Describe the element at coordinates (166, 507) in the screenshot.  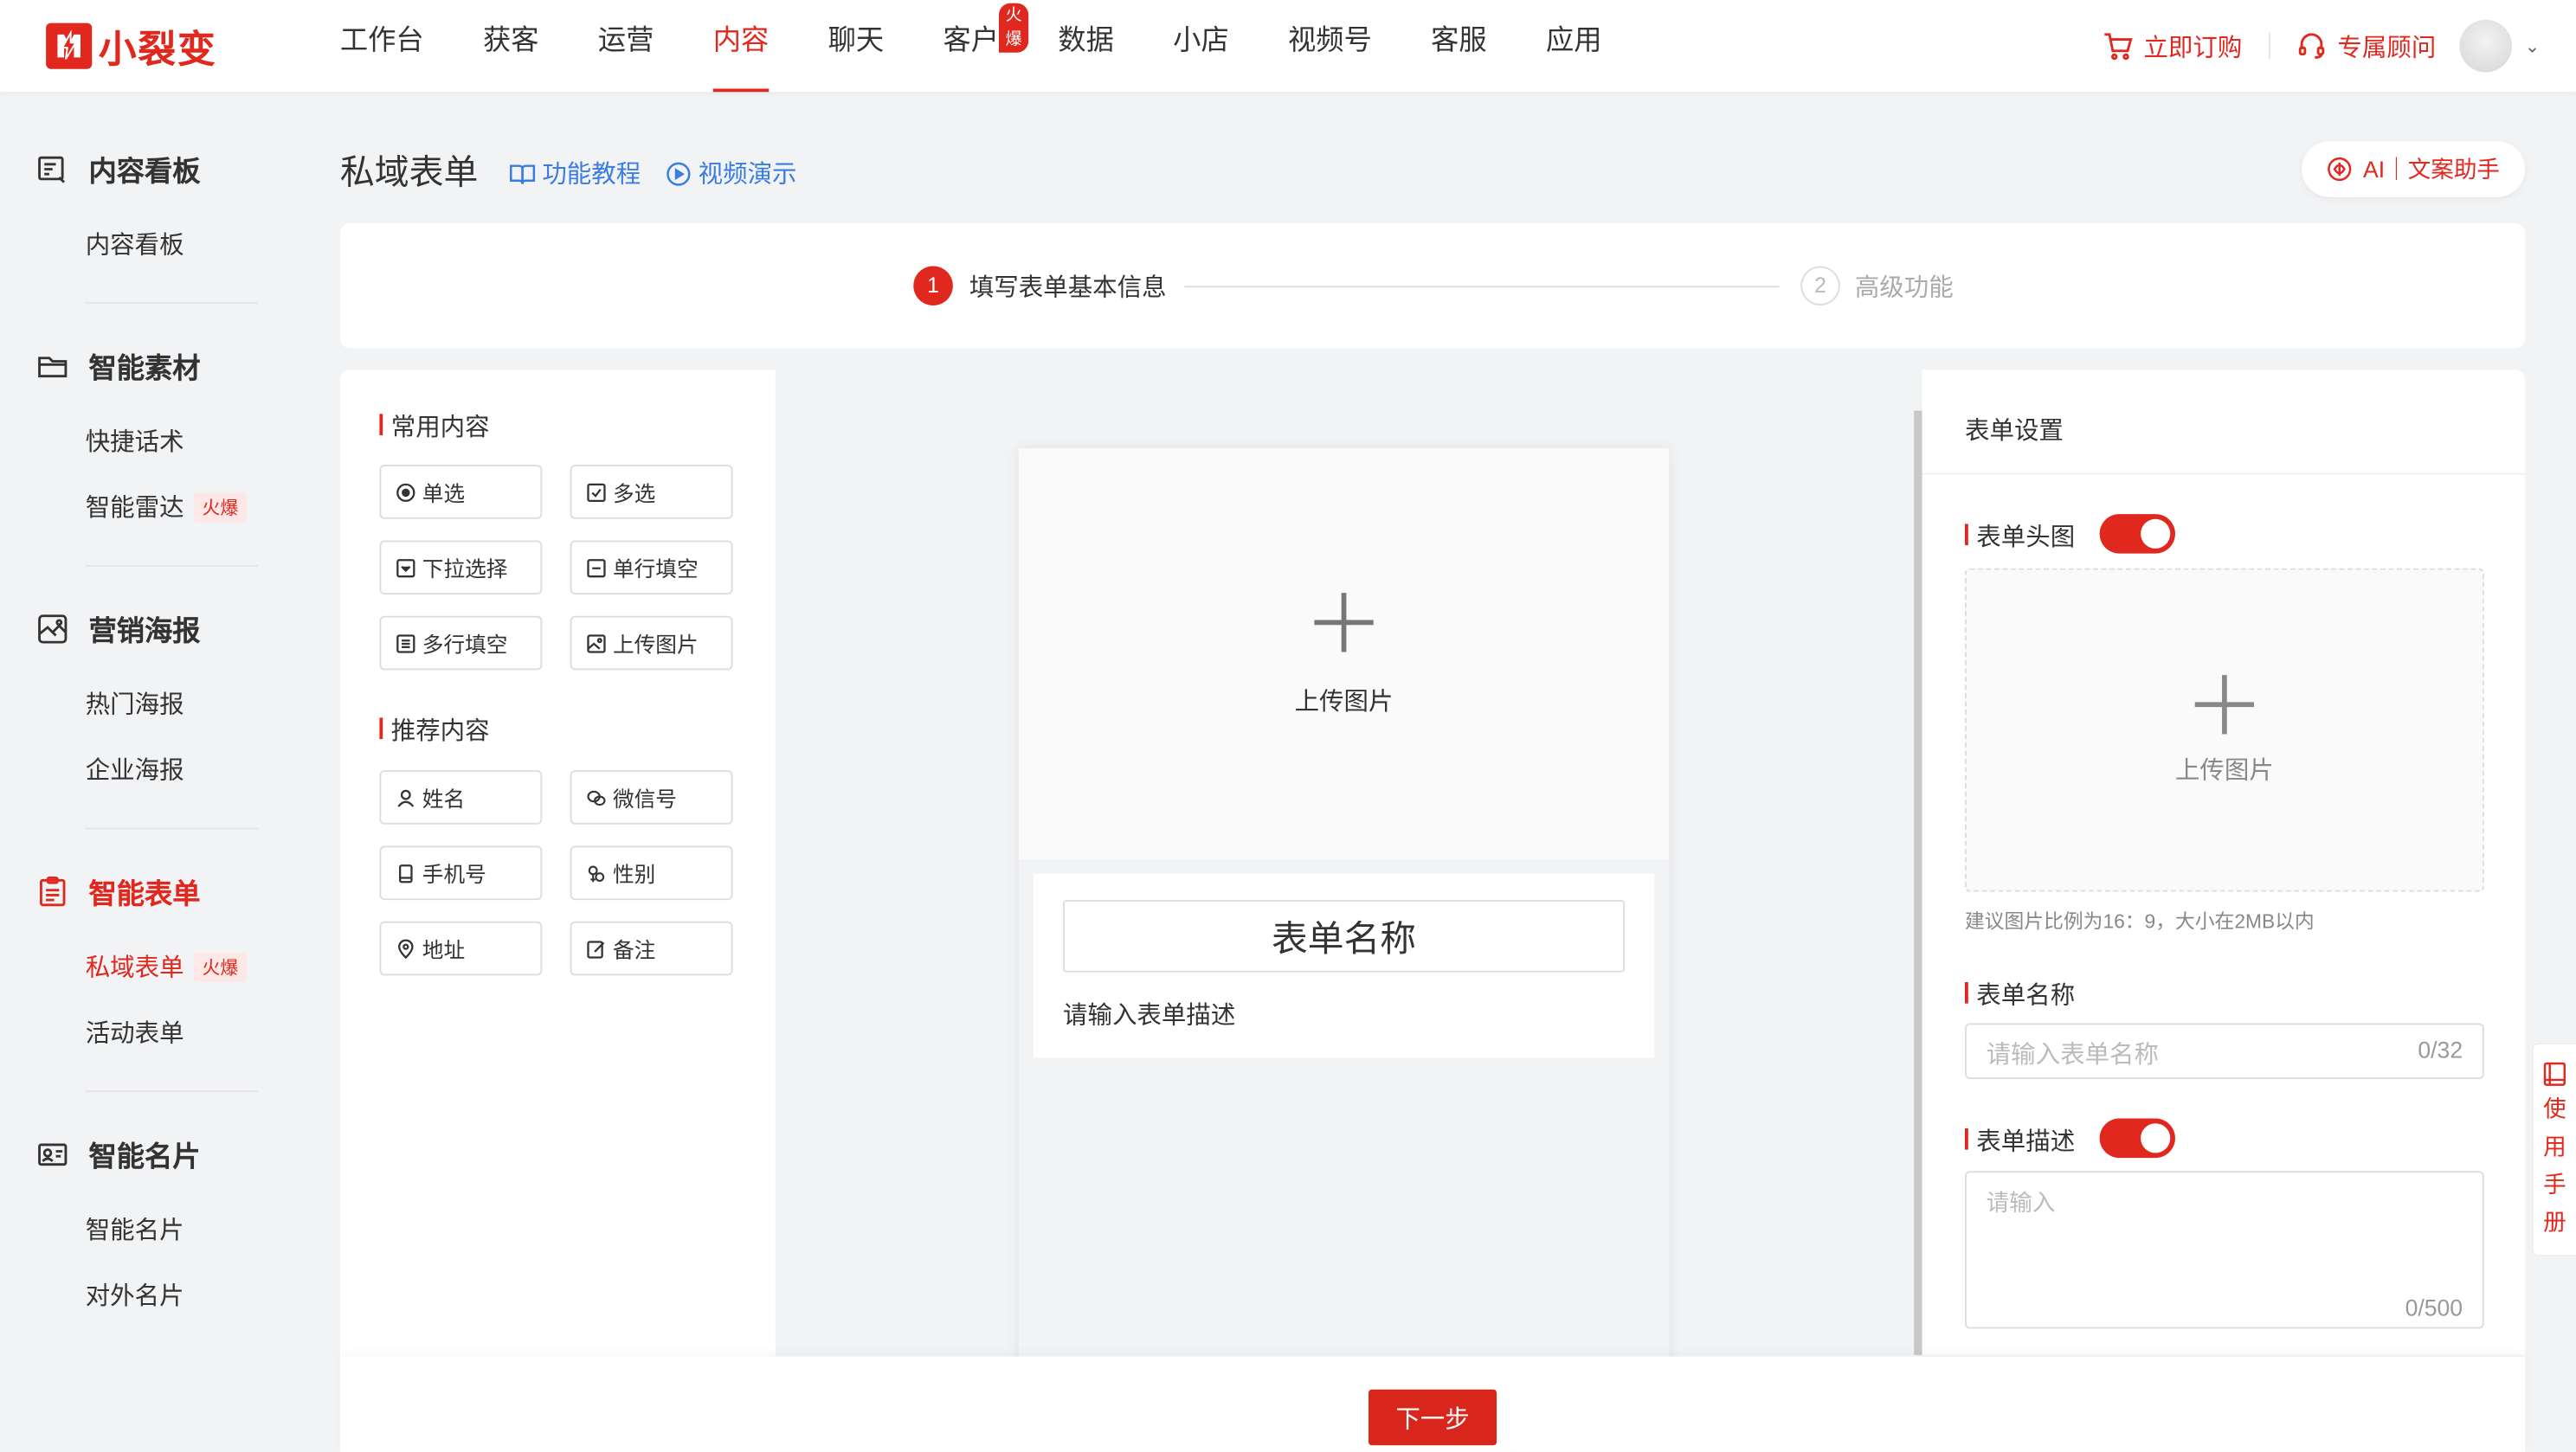
I see `sidebar-item-radar: 智能雷达 火爆` at that location.